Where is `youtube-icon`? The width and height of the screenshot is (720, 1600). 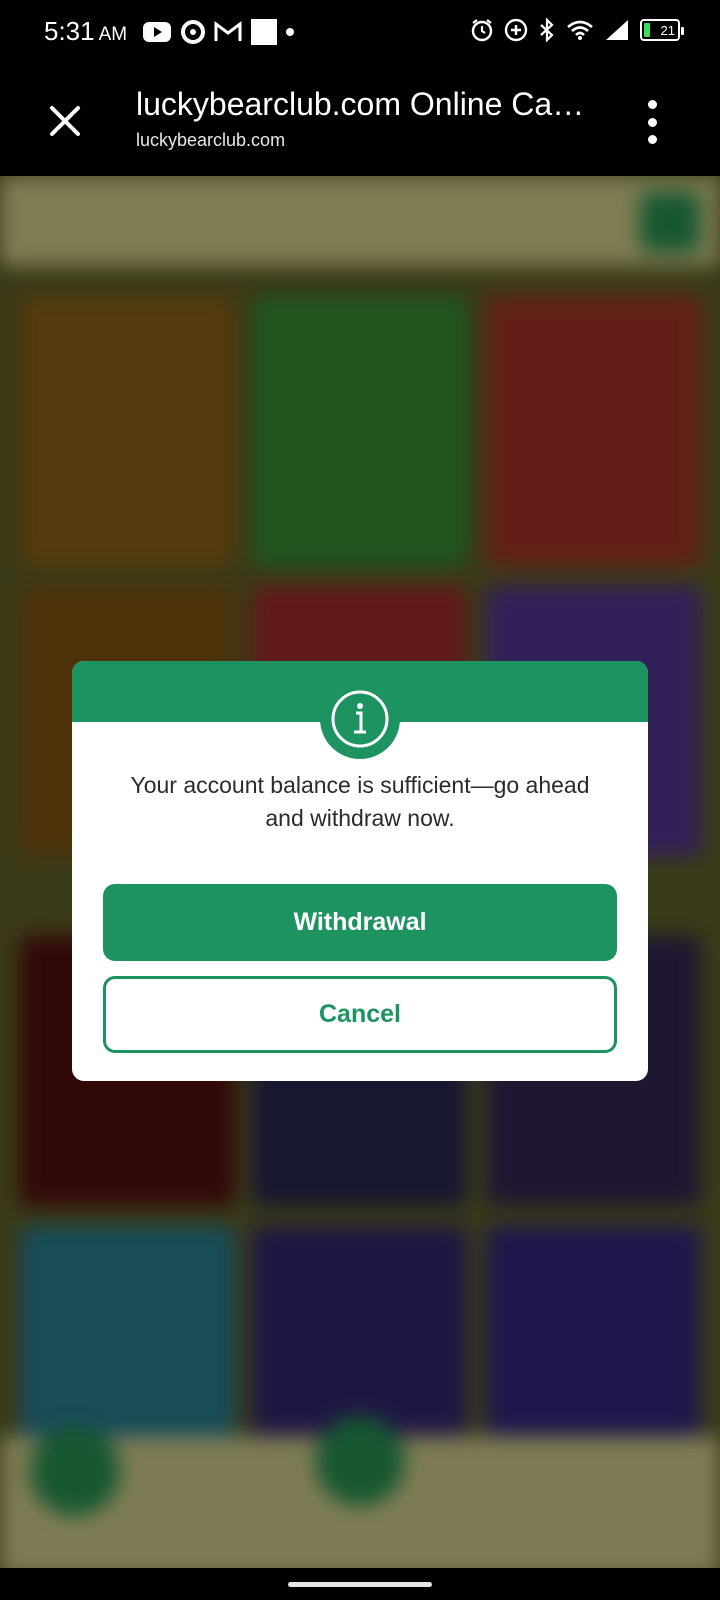
youtube-icon is located at coordinates (157, 32).